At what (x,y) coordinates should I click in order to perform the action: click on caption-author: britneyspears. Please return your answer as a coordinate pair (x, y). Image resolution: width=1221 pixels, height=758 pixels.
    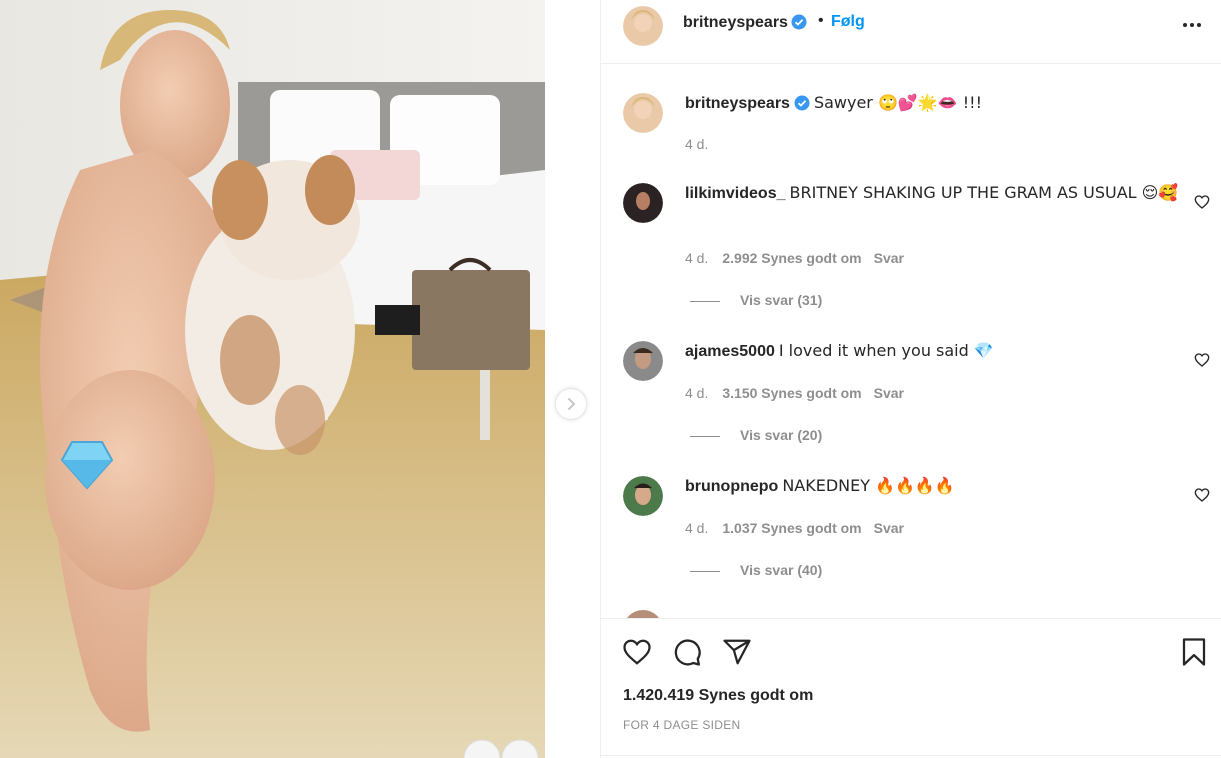
    Looking at the image, I should click on (737, 103).